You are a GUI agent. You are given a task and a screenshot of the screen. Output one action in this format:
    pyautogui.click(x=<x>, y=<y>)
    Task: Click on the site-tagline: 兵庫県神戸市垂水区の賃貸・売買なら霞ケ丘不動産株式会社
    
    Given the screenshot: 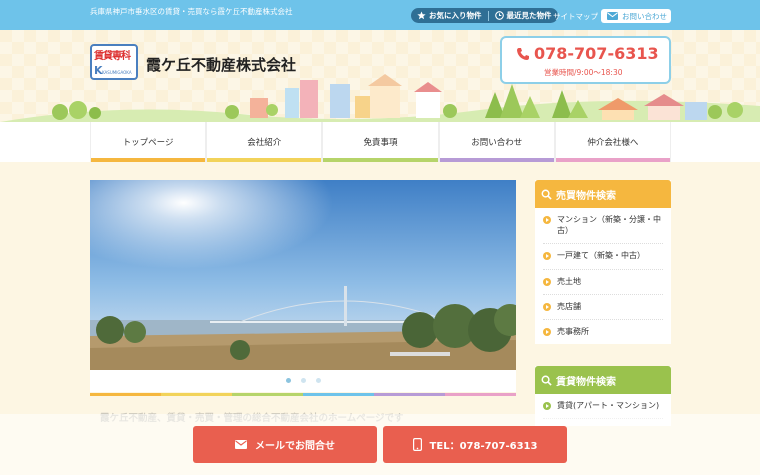 What is the action you would take?
    pyautogui.click(x=191, y=11)
    